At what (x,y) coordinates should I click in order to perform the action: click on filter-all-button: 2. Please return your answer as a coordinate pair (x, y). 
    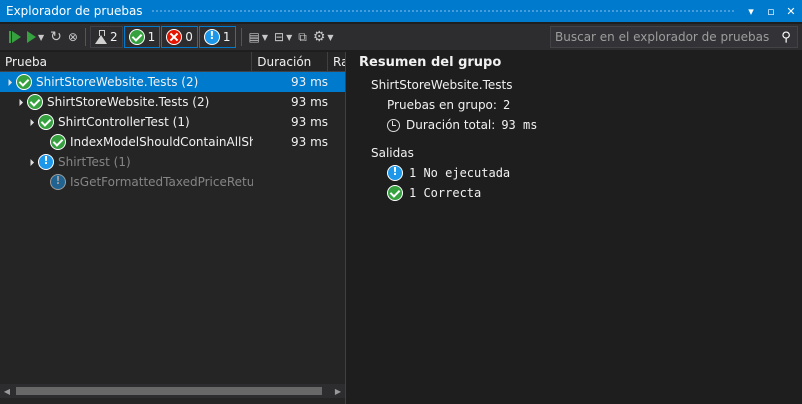
    Looking at the image, I should click on (106, 37).